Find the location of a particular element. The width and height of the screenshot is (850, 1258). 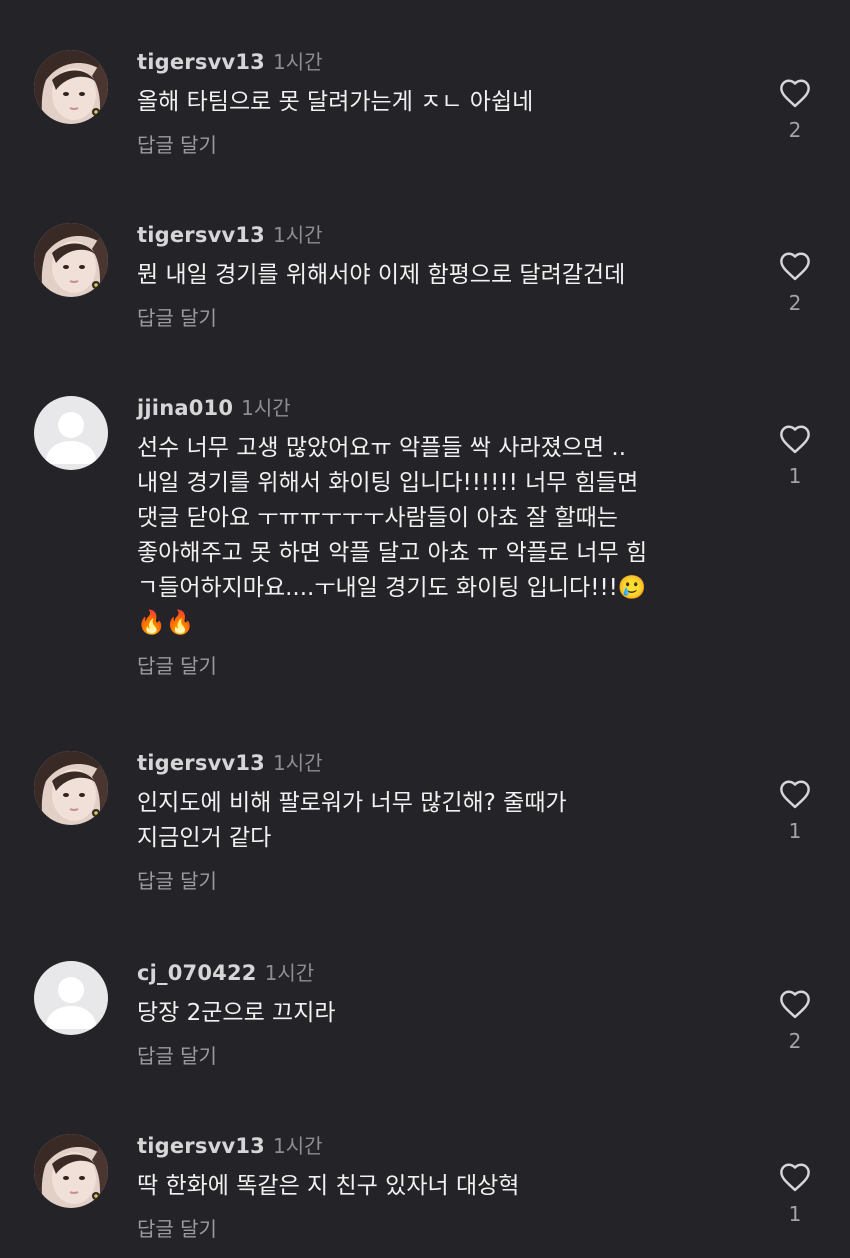

comment-text: 인지도에 비해 팔로워가 너무 많긴해? 줄때가 지금인거 같다 is located at coordinates (352, 820).